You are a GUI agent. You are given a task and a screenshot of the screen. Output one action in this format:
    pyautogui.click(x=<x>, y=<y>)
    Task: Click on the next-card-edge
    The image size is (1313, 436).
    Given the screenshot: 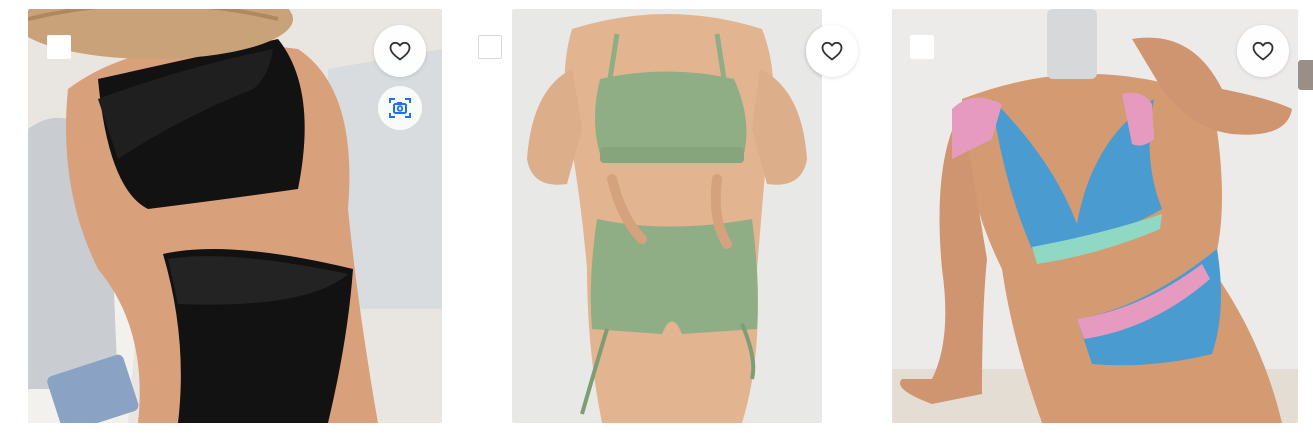 What is the action you would take?
    pyautogui.click(x=1305, y=75)
    